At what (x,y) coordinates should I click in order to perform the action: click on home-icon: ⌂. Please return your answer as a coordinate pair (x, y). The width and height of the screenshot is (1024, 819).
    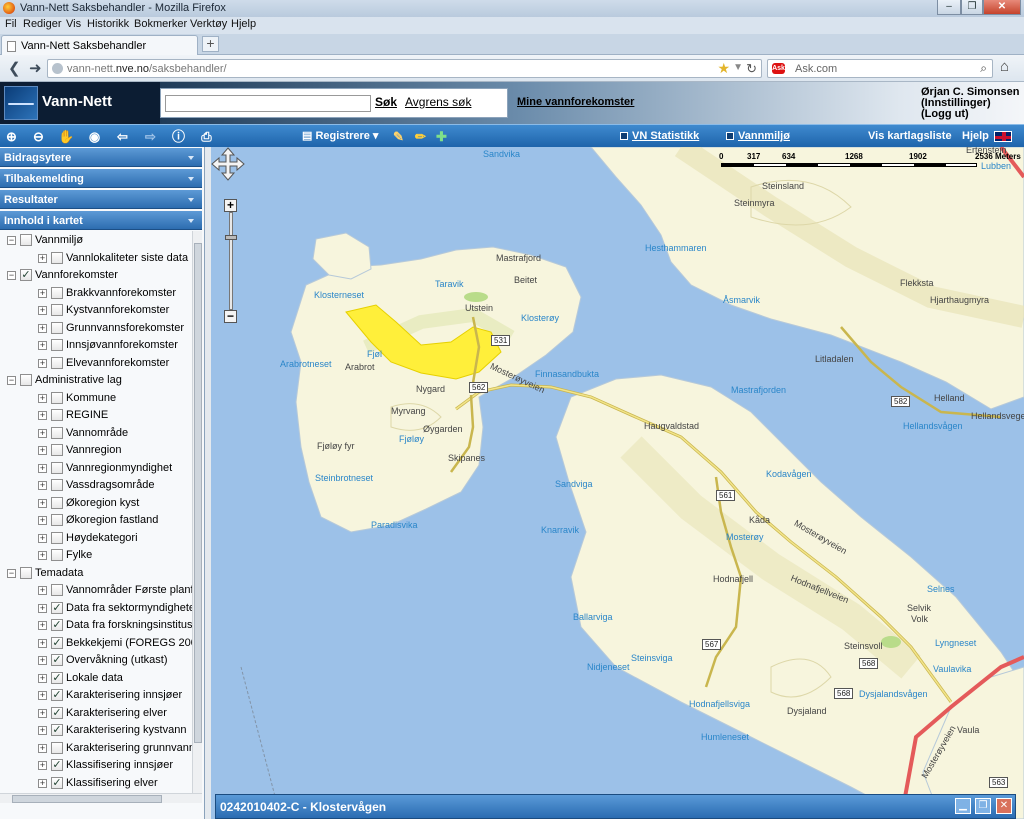
    Looking at the image, I should click on (1004, 66).